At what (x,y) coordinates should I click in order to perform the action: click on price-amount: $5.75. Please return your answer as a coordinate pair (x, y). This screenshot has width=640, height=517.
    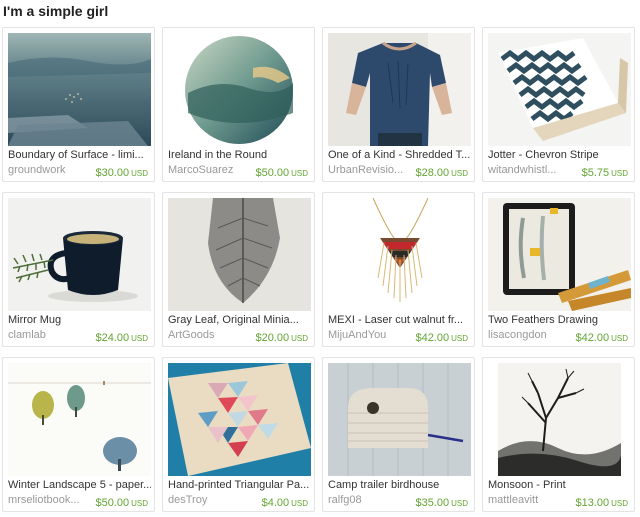
    Looking at the image, I should click on (595, 173).